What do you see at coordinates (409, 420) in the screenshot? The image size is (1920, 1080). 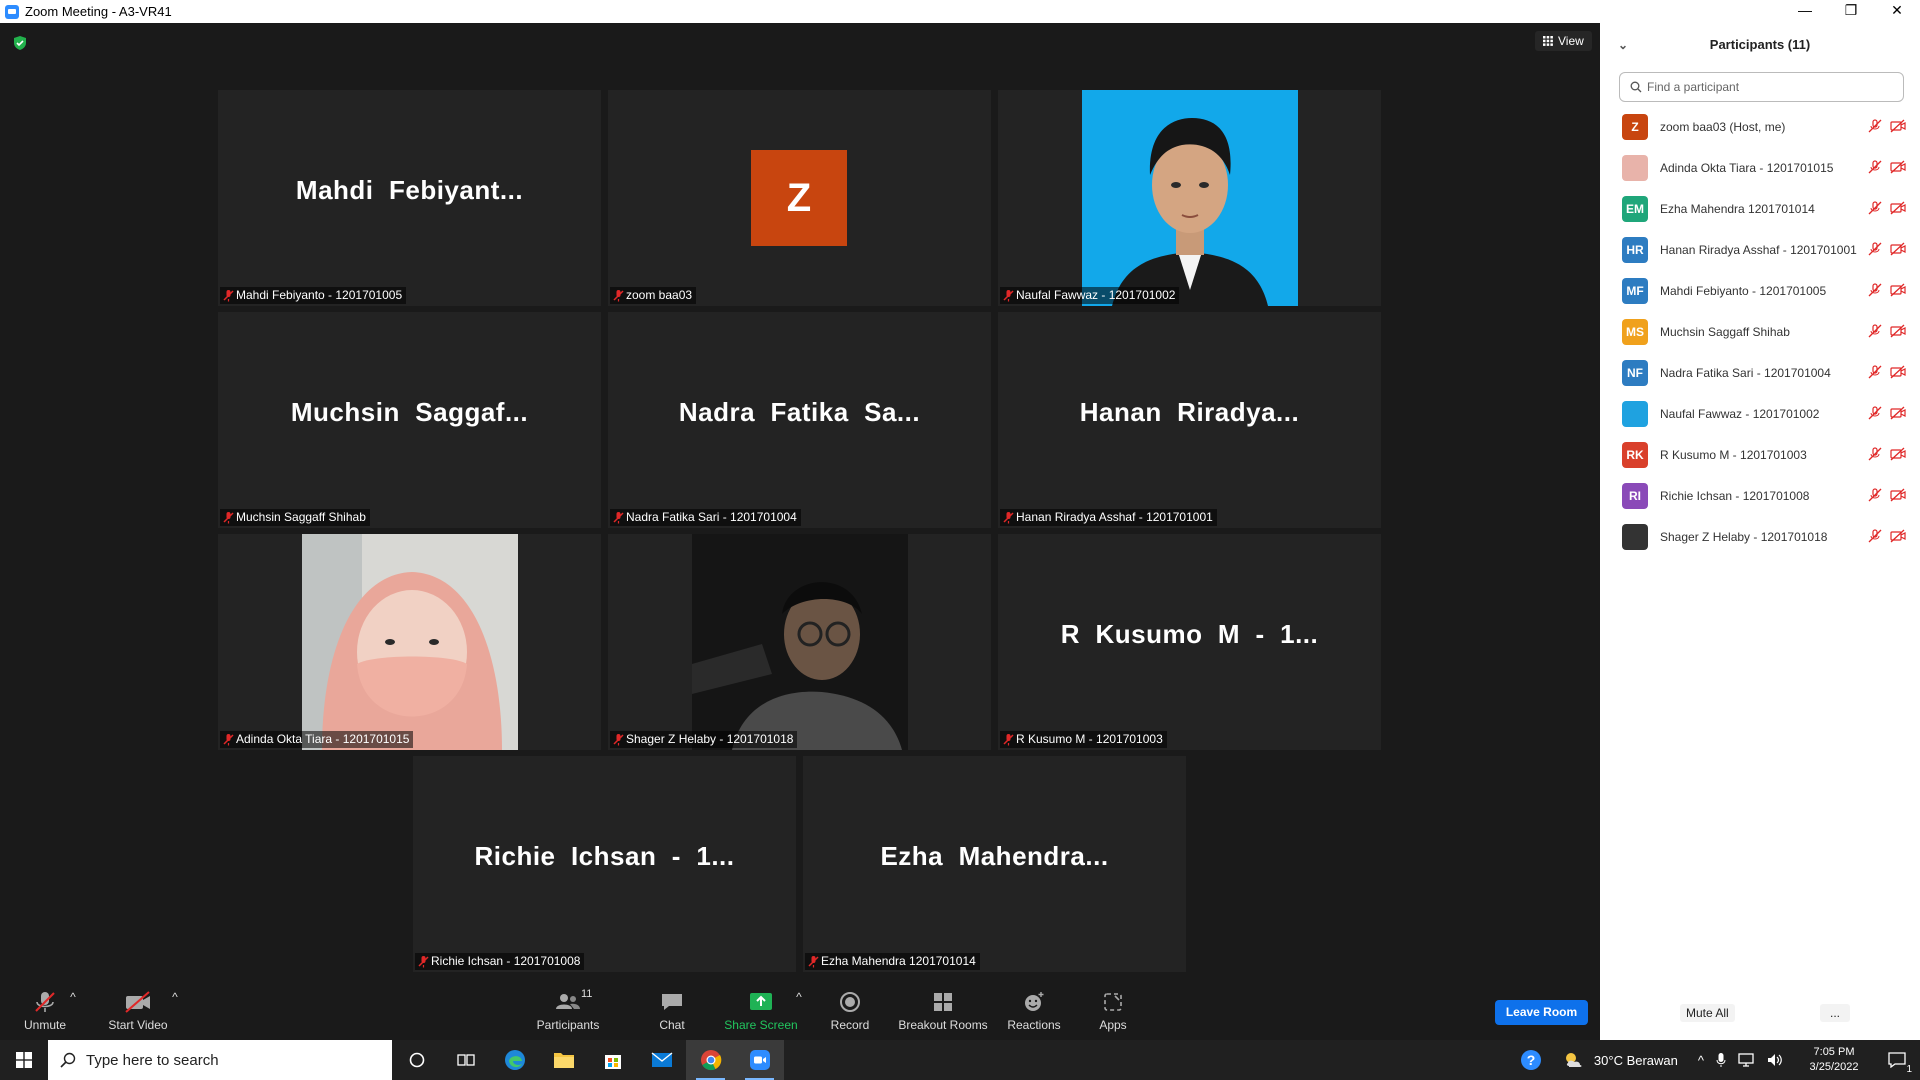 I see `video-tile: Muchsin Saggaf... Muchsin Saggaff Shihab` at bounding box center [409, 420].